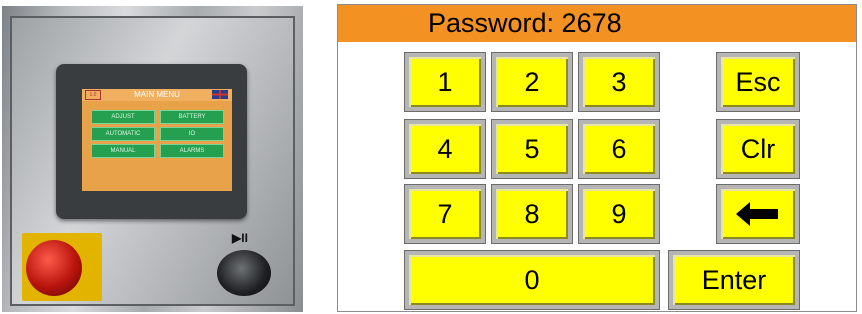  What do you see at coordinates (192, 151) in the screenshot?
I see `menu-button-alarms: ALARMS` at bounding box center [192, 151].